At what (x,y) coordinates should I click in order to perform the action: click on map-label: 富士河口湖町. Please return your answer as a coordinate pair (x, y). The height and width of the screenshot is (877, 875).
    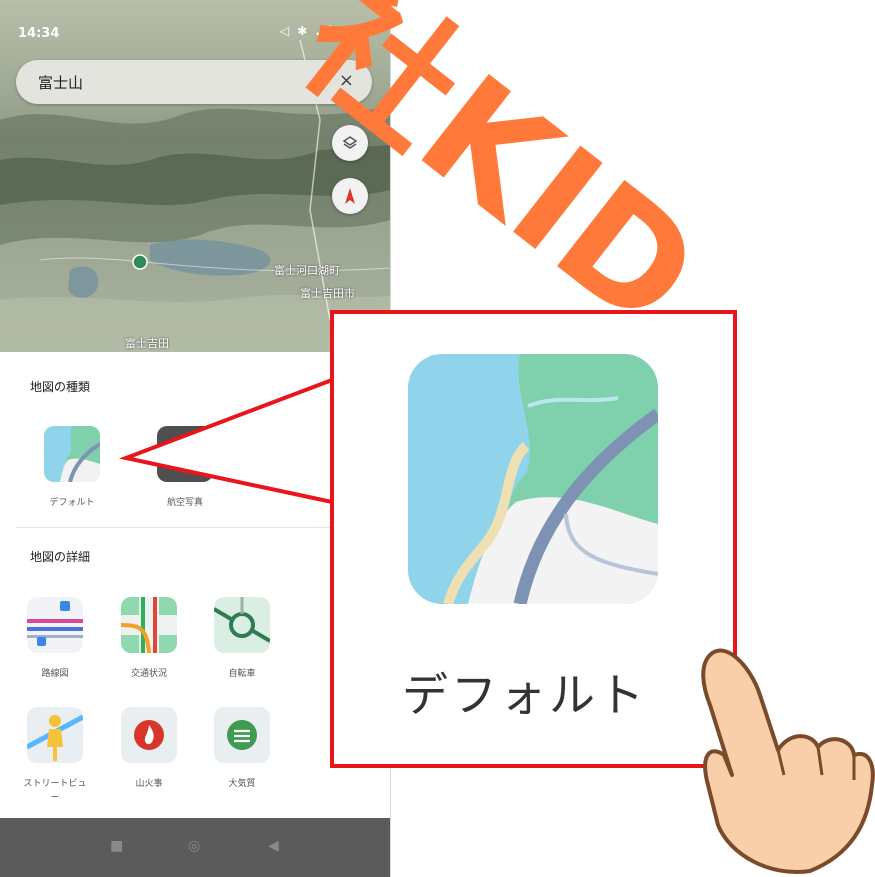
    Looking at the image, I should click on (307, 270).